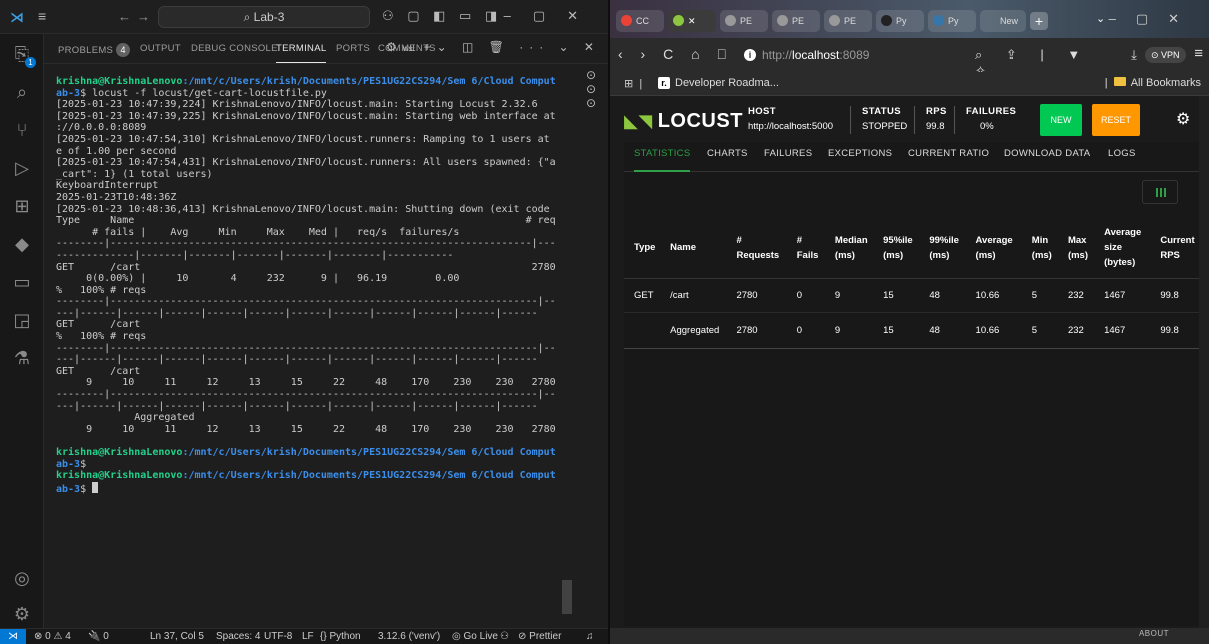 The width and height of the screenshot is (1209, 644). I want to click on tab-statistics: STATISTICS, so click(662, 160).